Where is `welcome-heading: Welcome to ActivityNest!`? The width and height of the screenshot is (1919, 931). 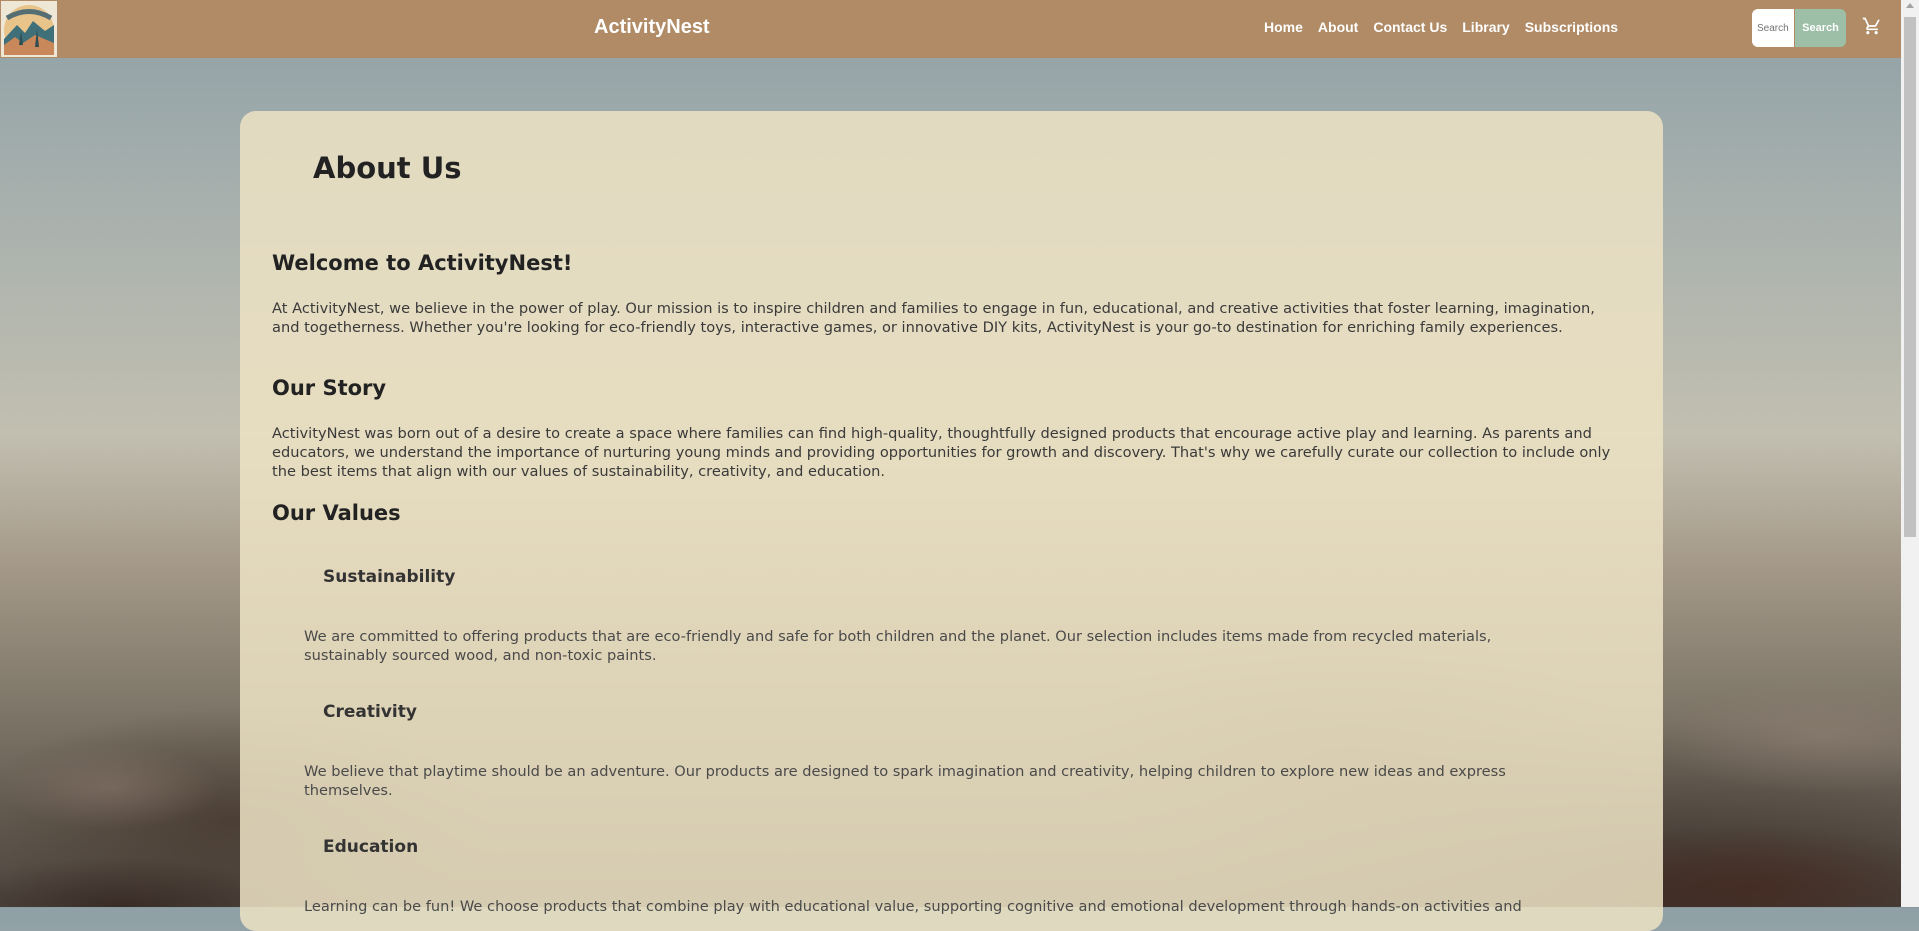 welcome-heading: Welcome to ActivityNest! is located at coordinates (422, 263).